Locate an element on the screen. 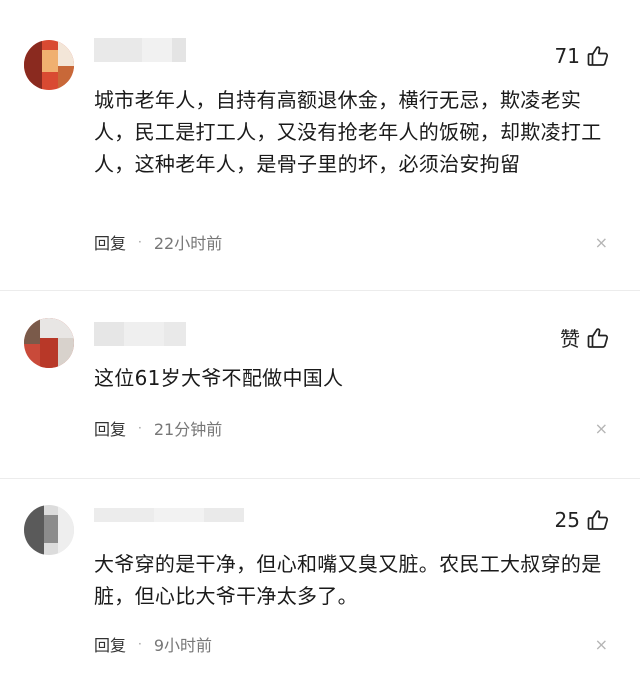  comment-meta: 回复 · 22小时前 is located at coordinates (158, 242).